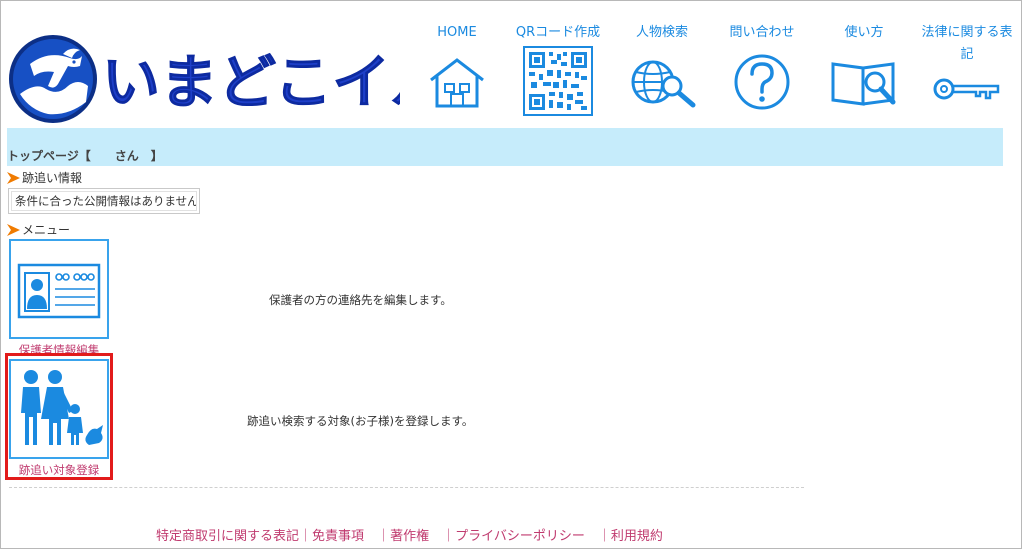  I want to click on nav-contact: 問い合わせ, so click(762, 72).